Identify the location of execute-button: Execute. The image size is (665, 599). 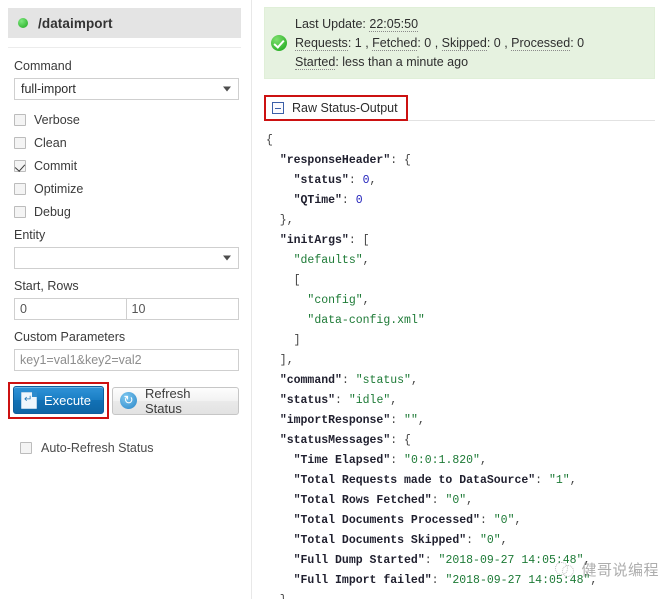
(58, 400).